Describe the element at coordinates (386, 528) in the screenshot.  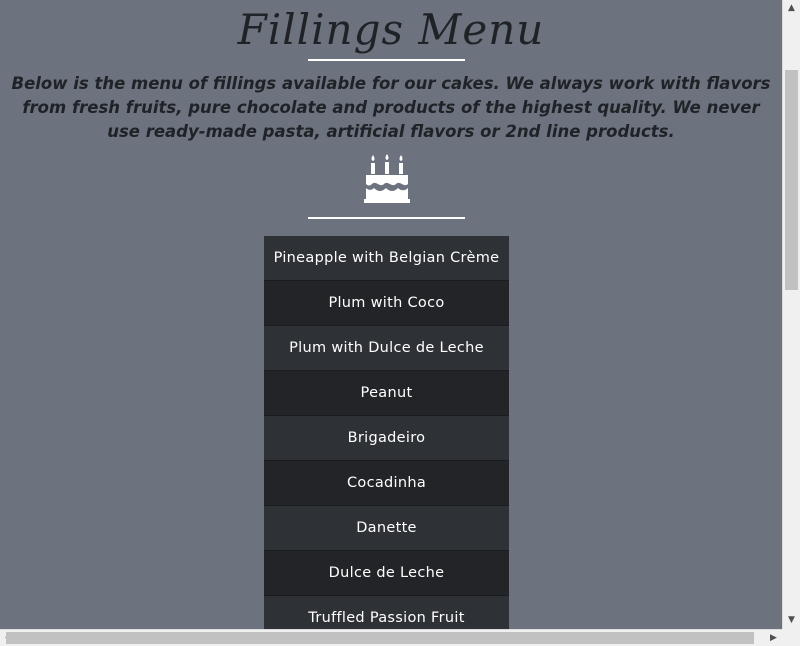
I see `list-item: Danette` at that location.